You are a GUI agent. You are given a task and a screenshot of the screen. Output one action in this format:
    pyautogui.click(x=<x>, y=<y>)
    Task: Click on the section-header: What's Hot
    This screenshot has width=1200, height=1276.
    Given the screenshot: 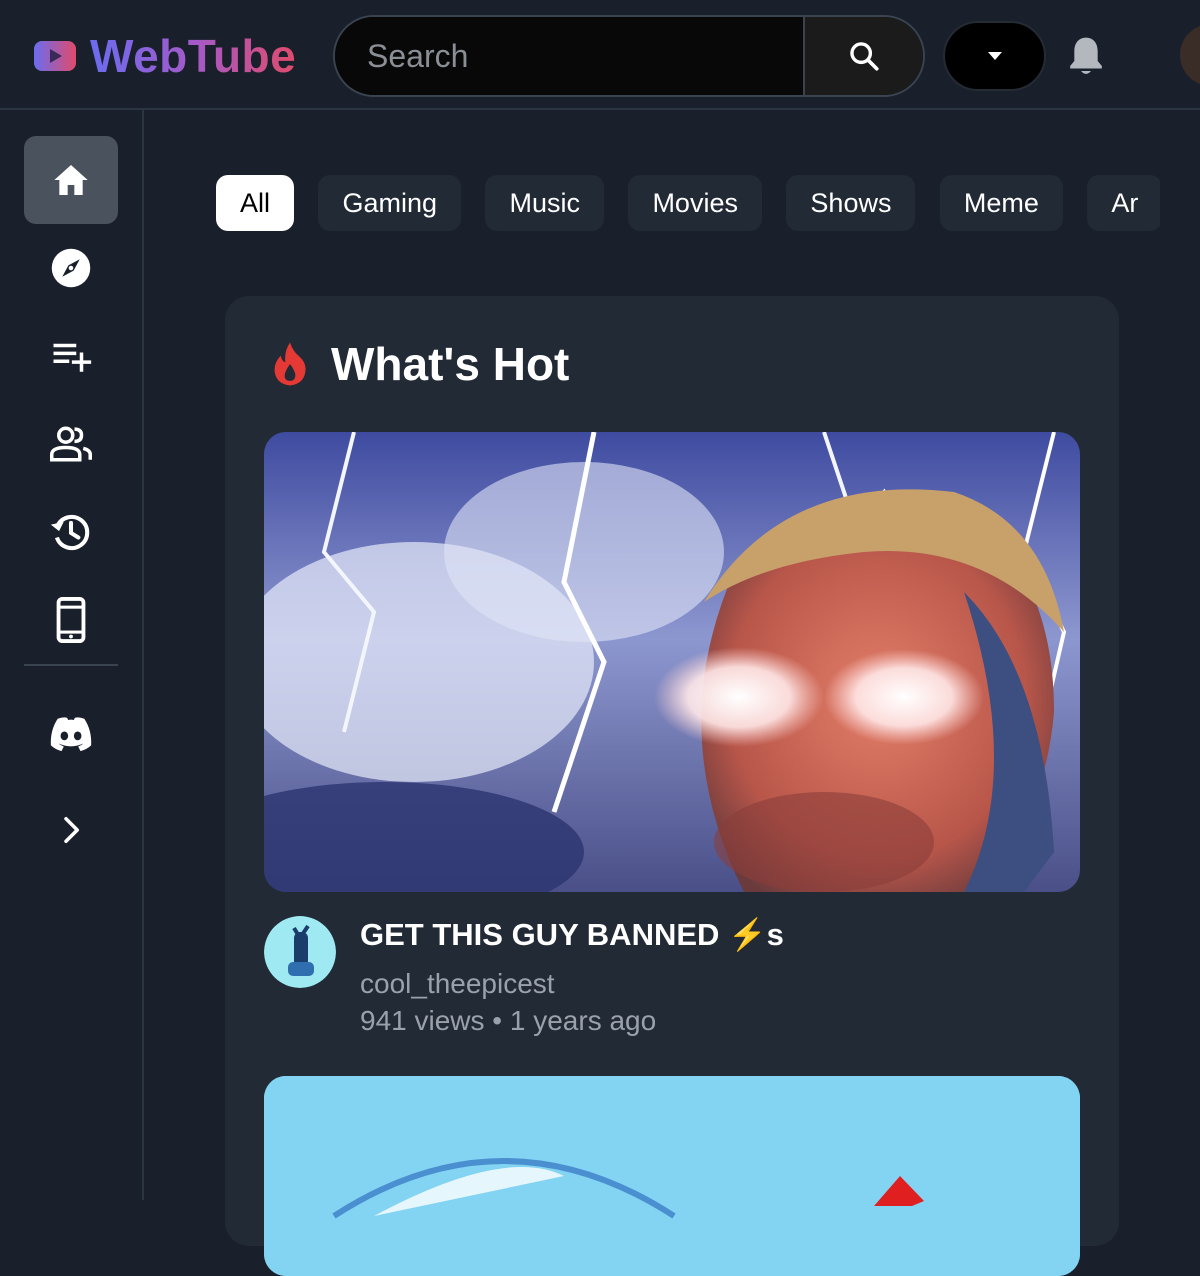 What is the action you would take?
    pyautogui.click(x=420, y=364)
    